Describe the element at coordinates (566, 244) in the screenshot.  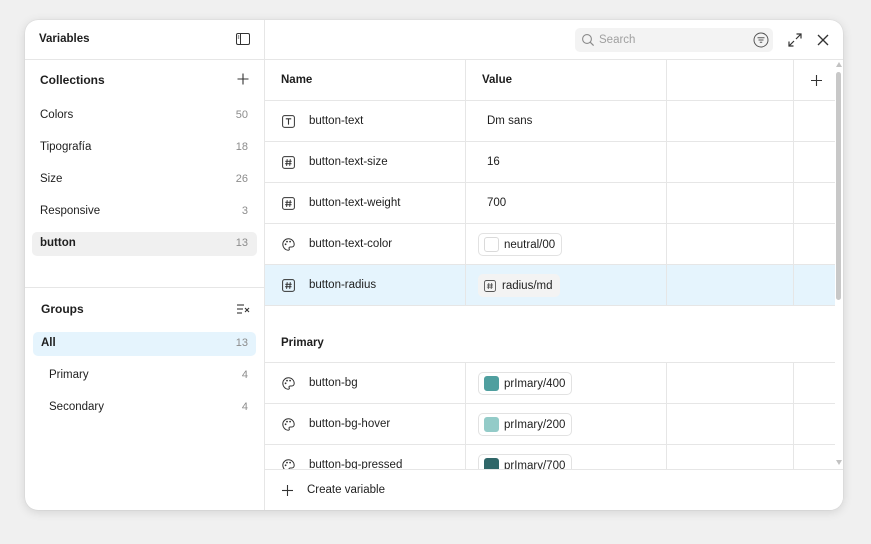
I see `variable-value-cell: neutral/00` at that location.